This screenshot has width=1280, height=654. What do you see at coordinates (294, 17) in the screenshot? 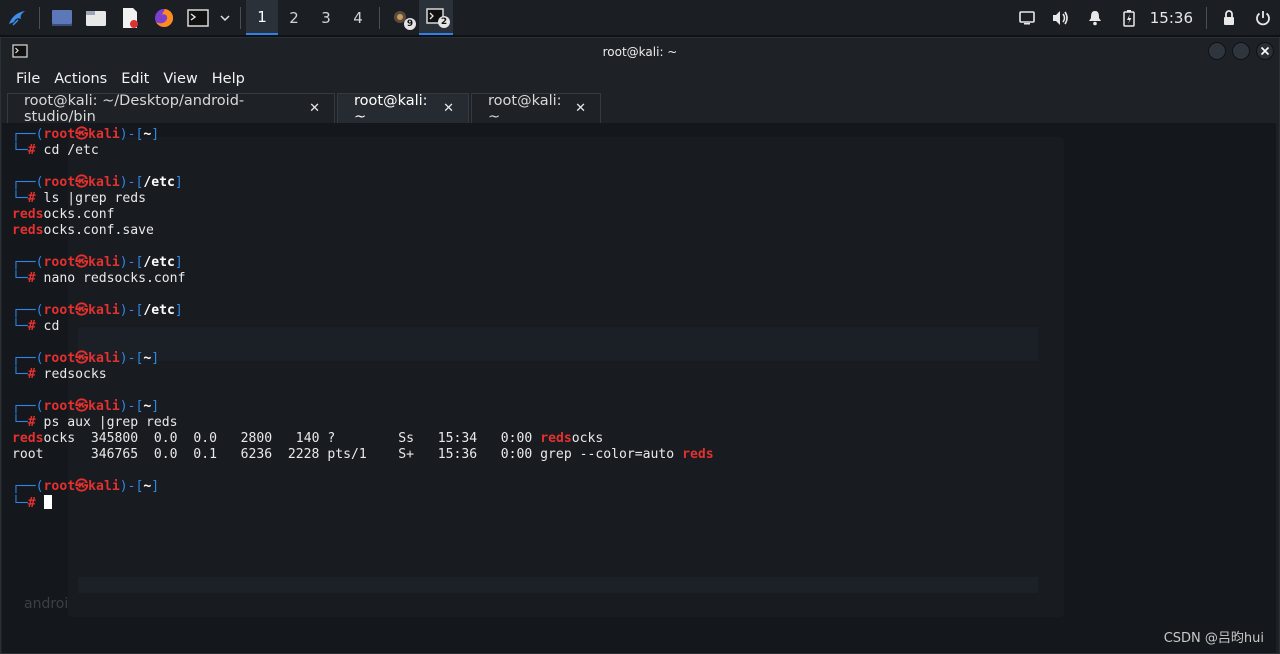
I see `workspace-2: 2` at bounding box center [294, 17].